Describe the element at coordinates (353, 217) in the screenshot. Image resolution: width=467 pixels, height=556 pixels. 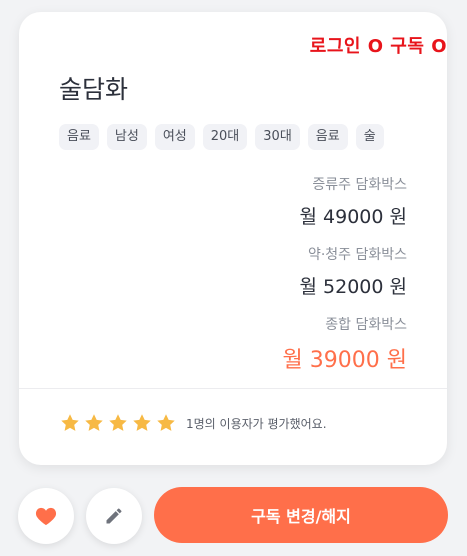
I see `plan-price: 월 49000 원` at that location.